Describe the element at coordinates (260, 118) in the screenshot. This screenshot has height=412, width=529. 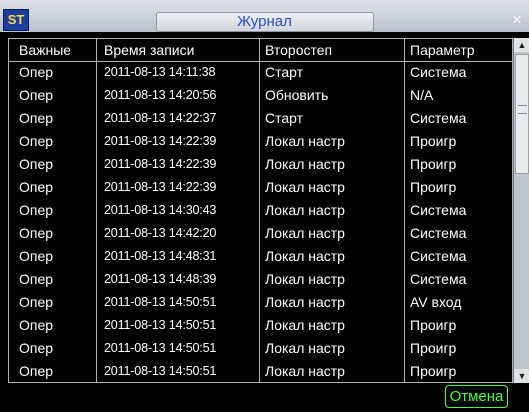
I see `table-row: Опер 2011-08-13 14:22:37 Старт Система` at that location.